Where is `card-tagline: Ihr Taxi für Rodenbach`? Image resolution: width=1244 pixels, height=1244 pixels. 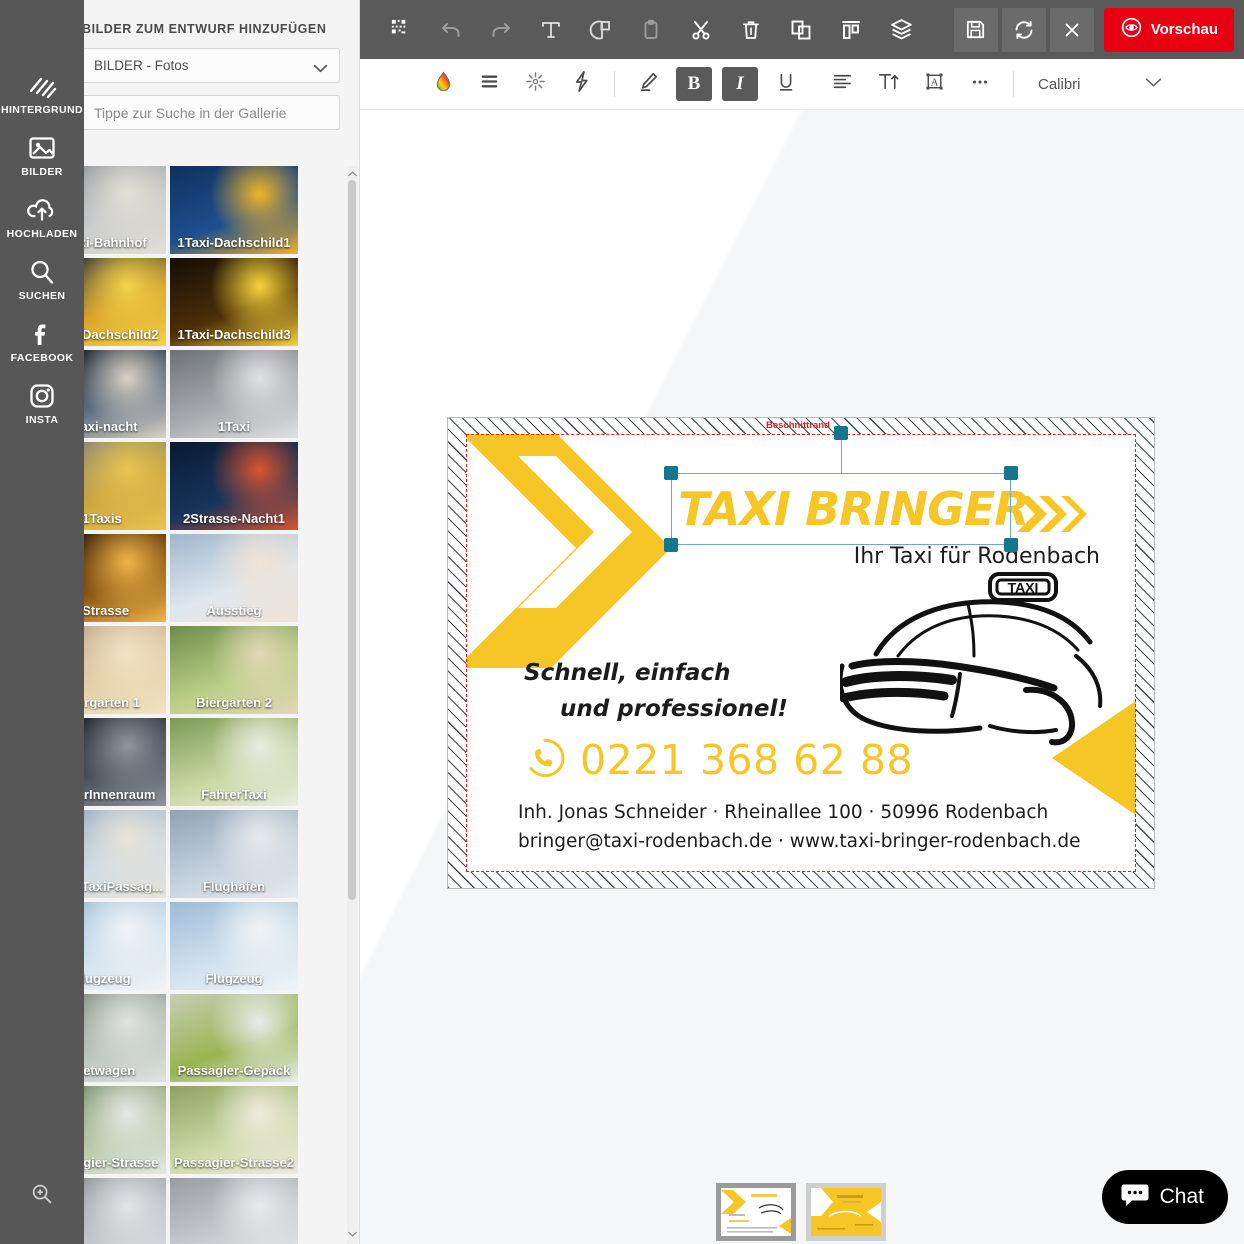
card-tagline: Ihr Taxi für Rodenbach is located at coordinates (977, 556).